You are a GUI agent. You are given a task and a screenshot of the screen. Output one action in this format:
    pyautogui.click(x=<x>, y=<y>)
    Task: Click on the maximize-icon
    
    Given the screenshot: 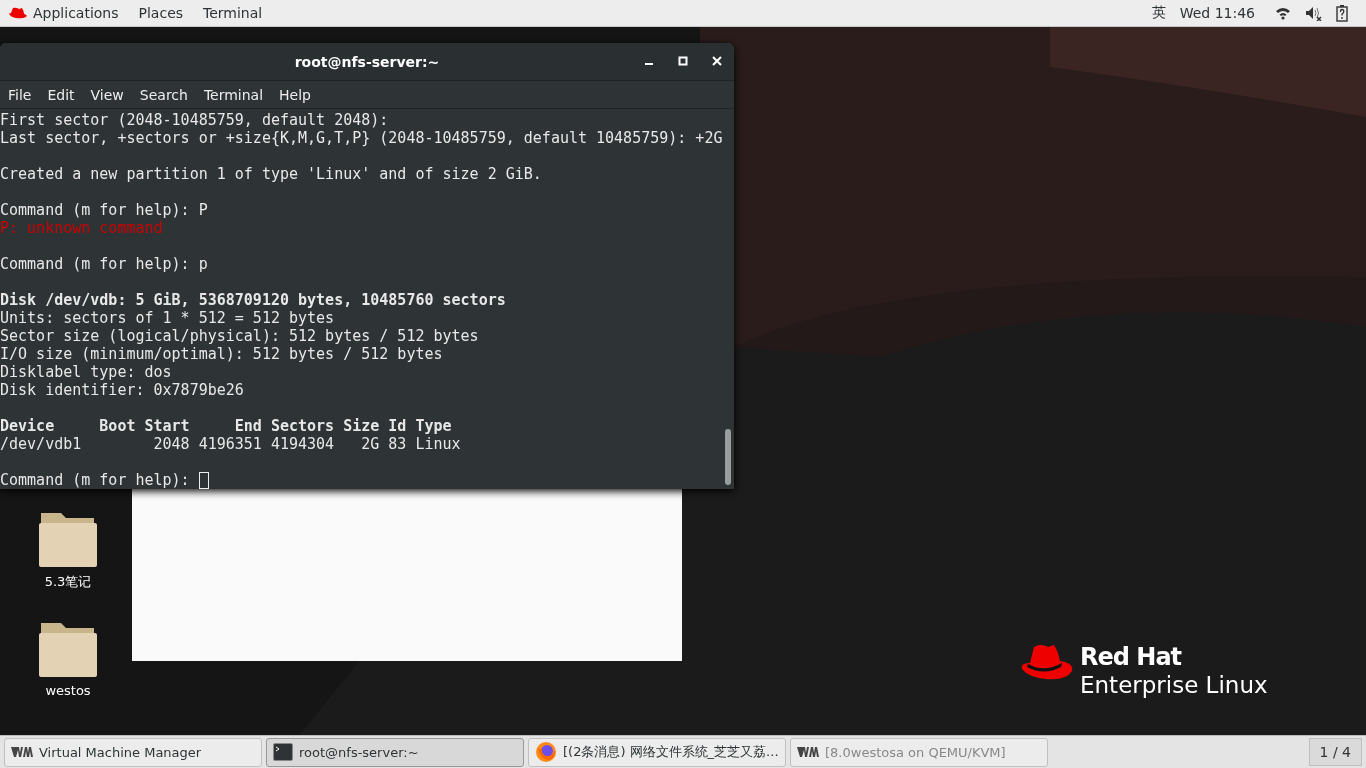 What is the action you would take?
    pyautogui.click(x=683, y=61)
    